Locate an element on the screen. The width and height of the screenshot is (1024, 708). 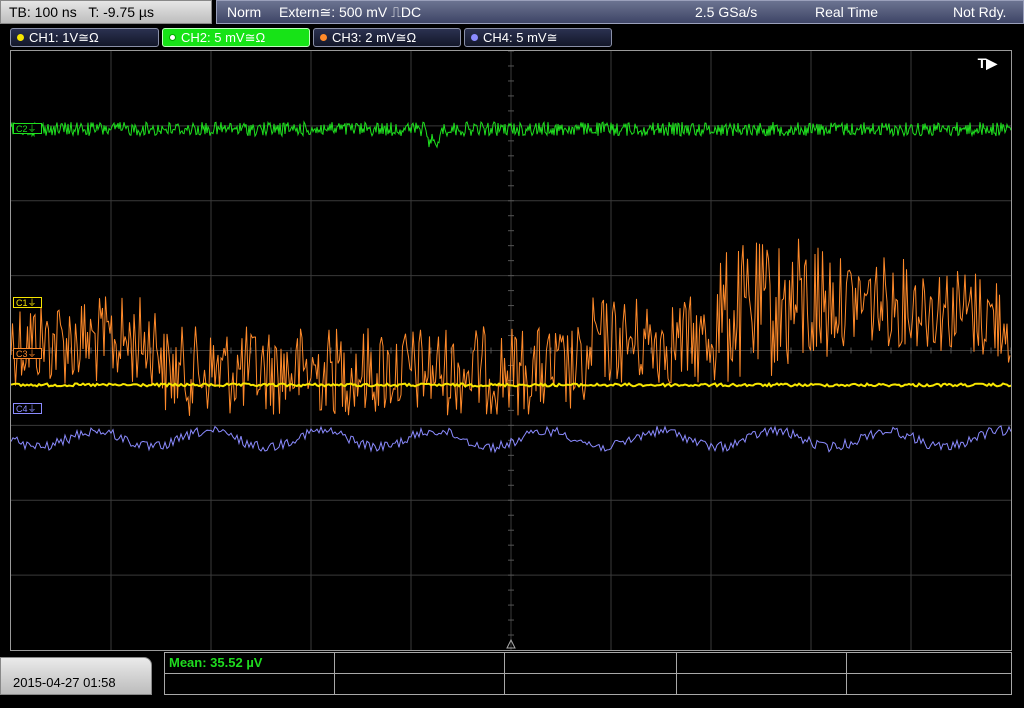
trigger-position-marker: T▶ is located at coordinates (987, 63).